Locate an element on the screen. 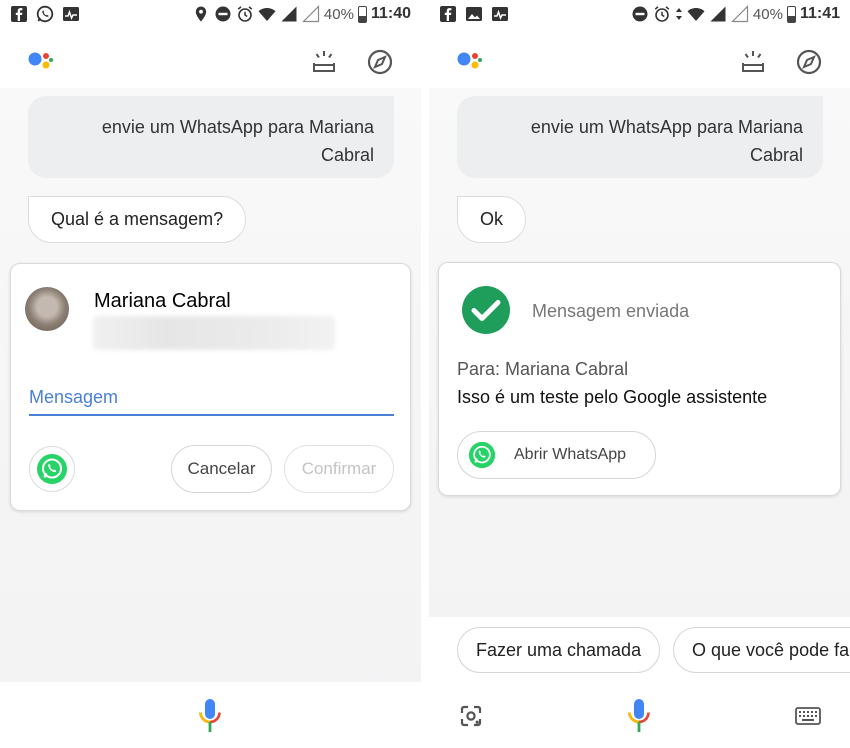 The width and height of the screenshot is (850, 748). contact-name: Mariana Cabral is located at coordinates (162, 301).